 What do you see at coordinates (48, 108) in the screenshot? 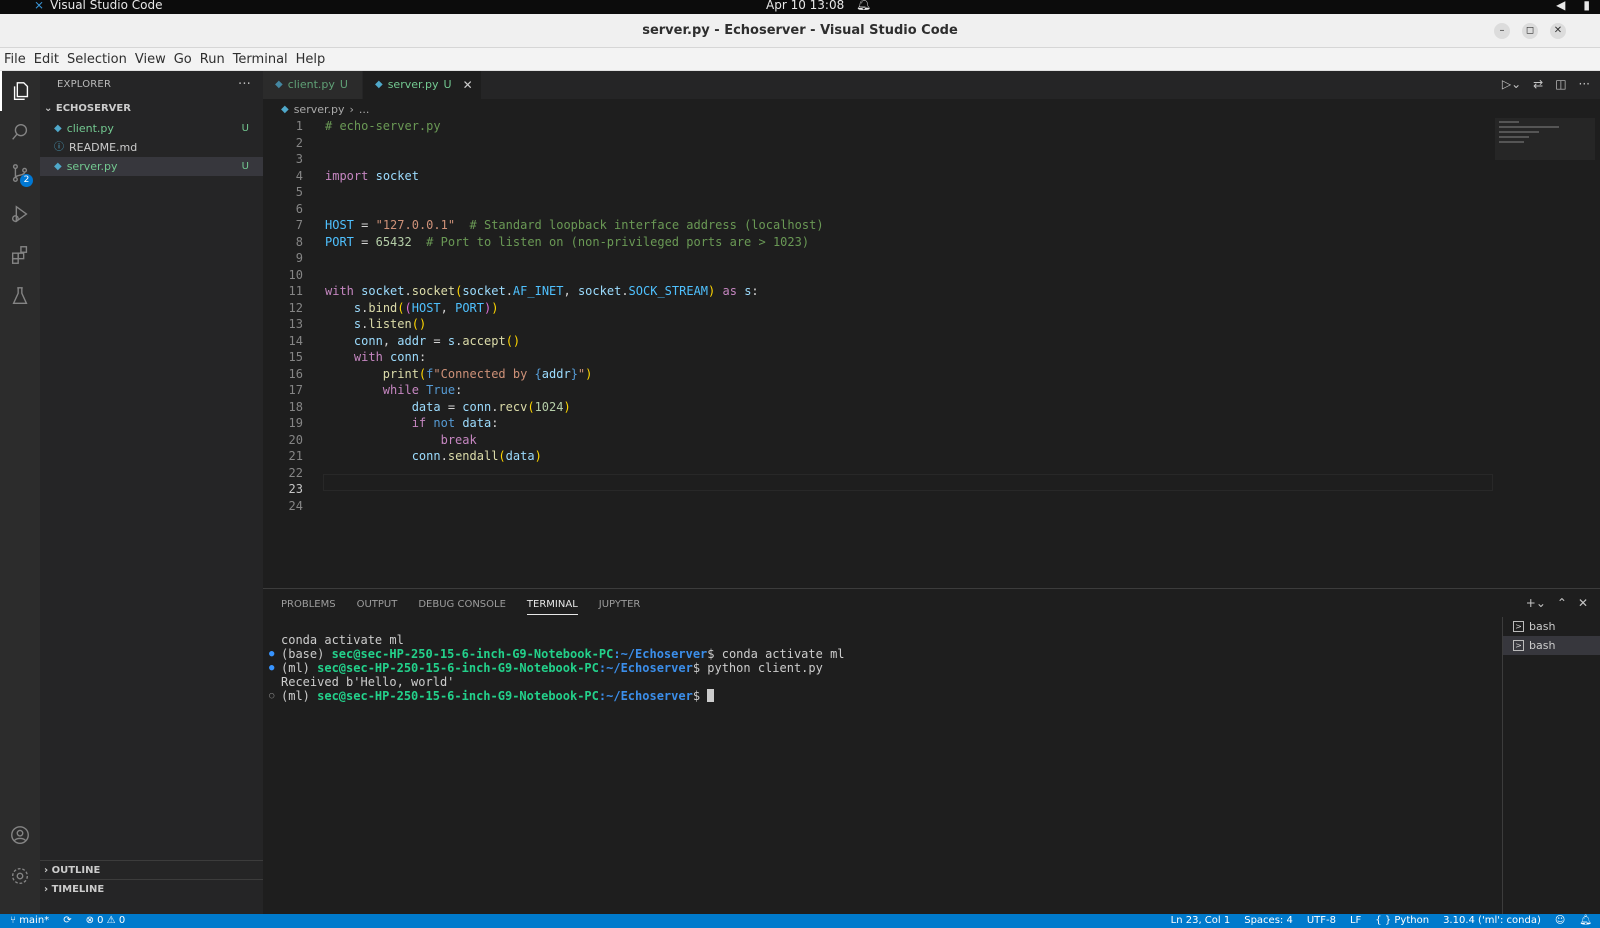
I see `chevron-down-icon: ⌄` at bounding box center [48, 108].